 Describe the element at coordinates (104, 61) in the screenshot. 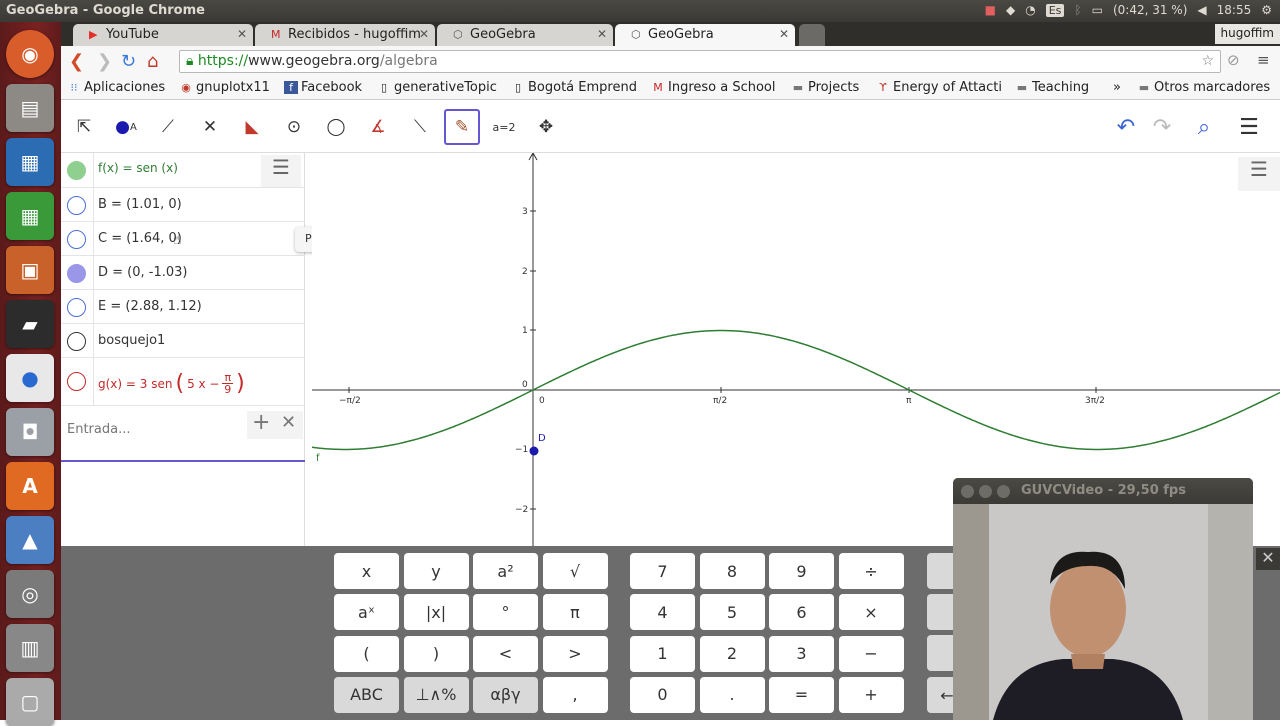

I see `forward-icon: ❯` at that location.